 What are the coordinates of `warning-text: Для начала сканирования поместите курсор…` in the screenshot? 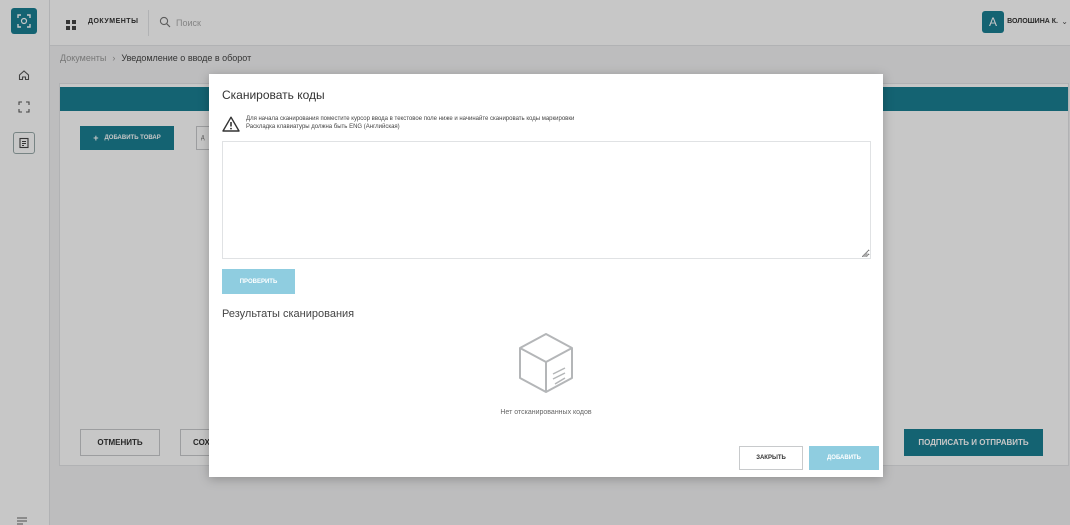 It's located at (410, 123).